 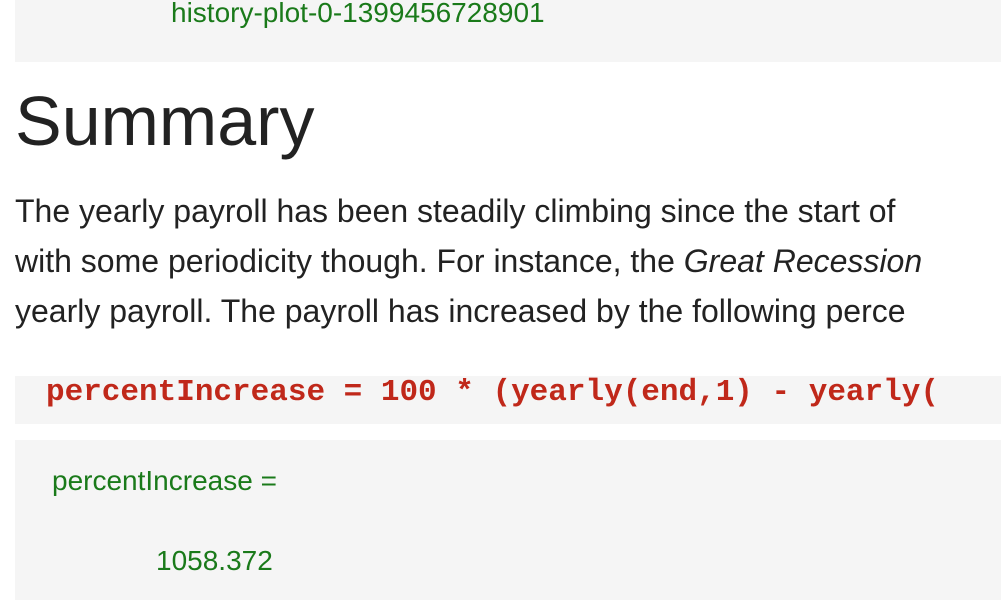 What do you see at coordinates (803, 261) in the screenshot?
I see `emphasized-term: Great Recession` at bounding box center [803, 261].